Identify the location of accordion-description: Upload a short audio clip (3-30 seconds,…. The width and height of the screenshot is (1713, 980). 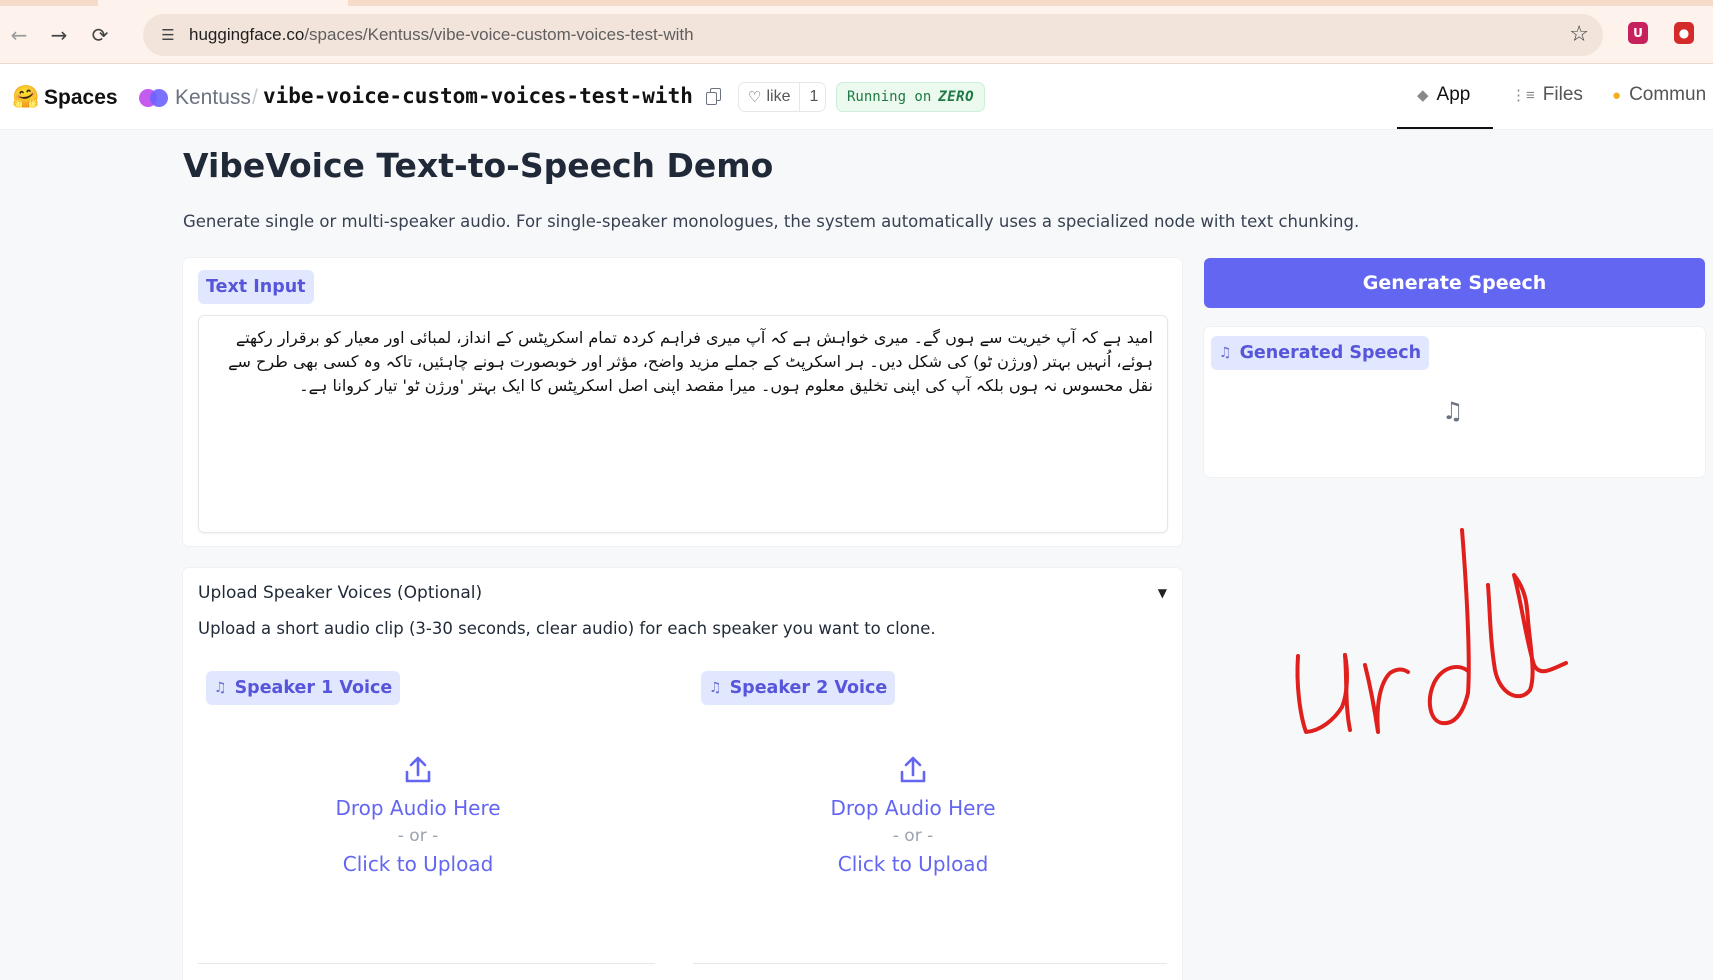
(567, 628).